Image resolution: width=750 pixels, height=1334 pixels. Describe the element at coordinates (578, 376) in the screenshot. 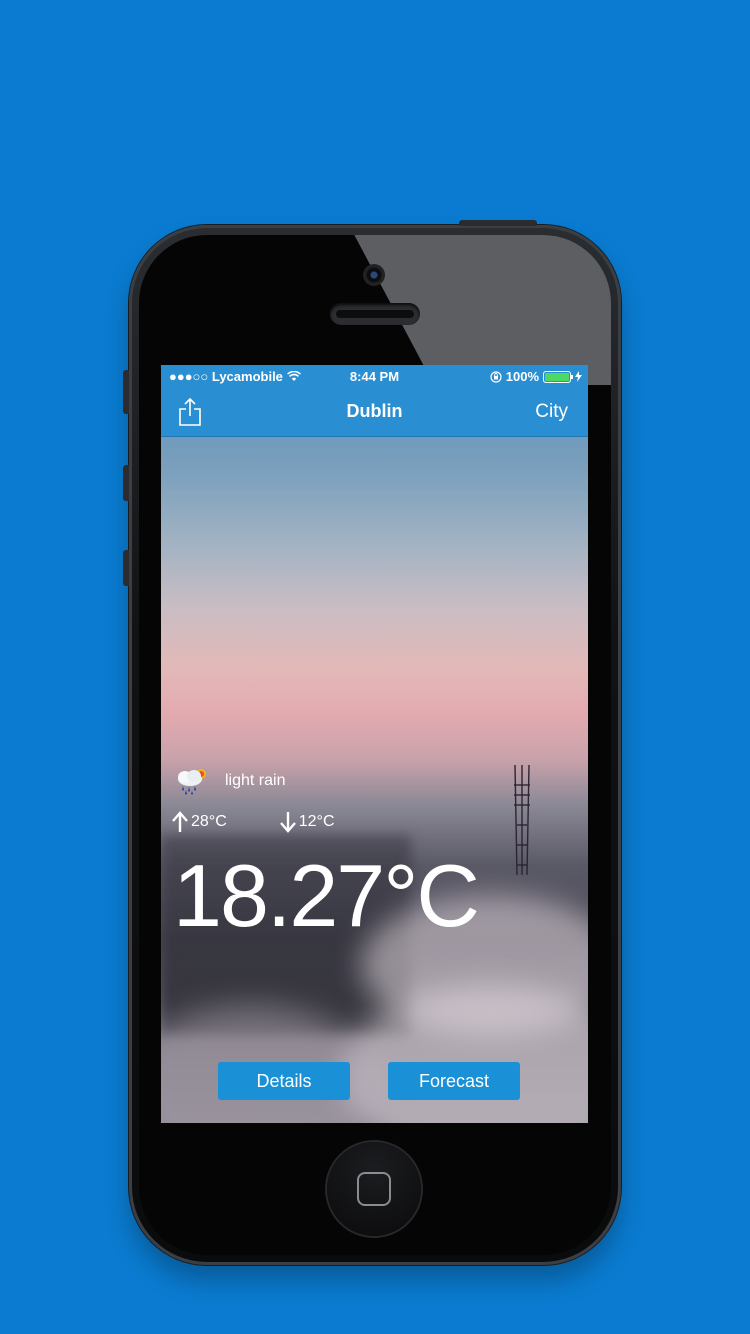

I see `charging-bolt-icon` at that location.